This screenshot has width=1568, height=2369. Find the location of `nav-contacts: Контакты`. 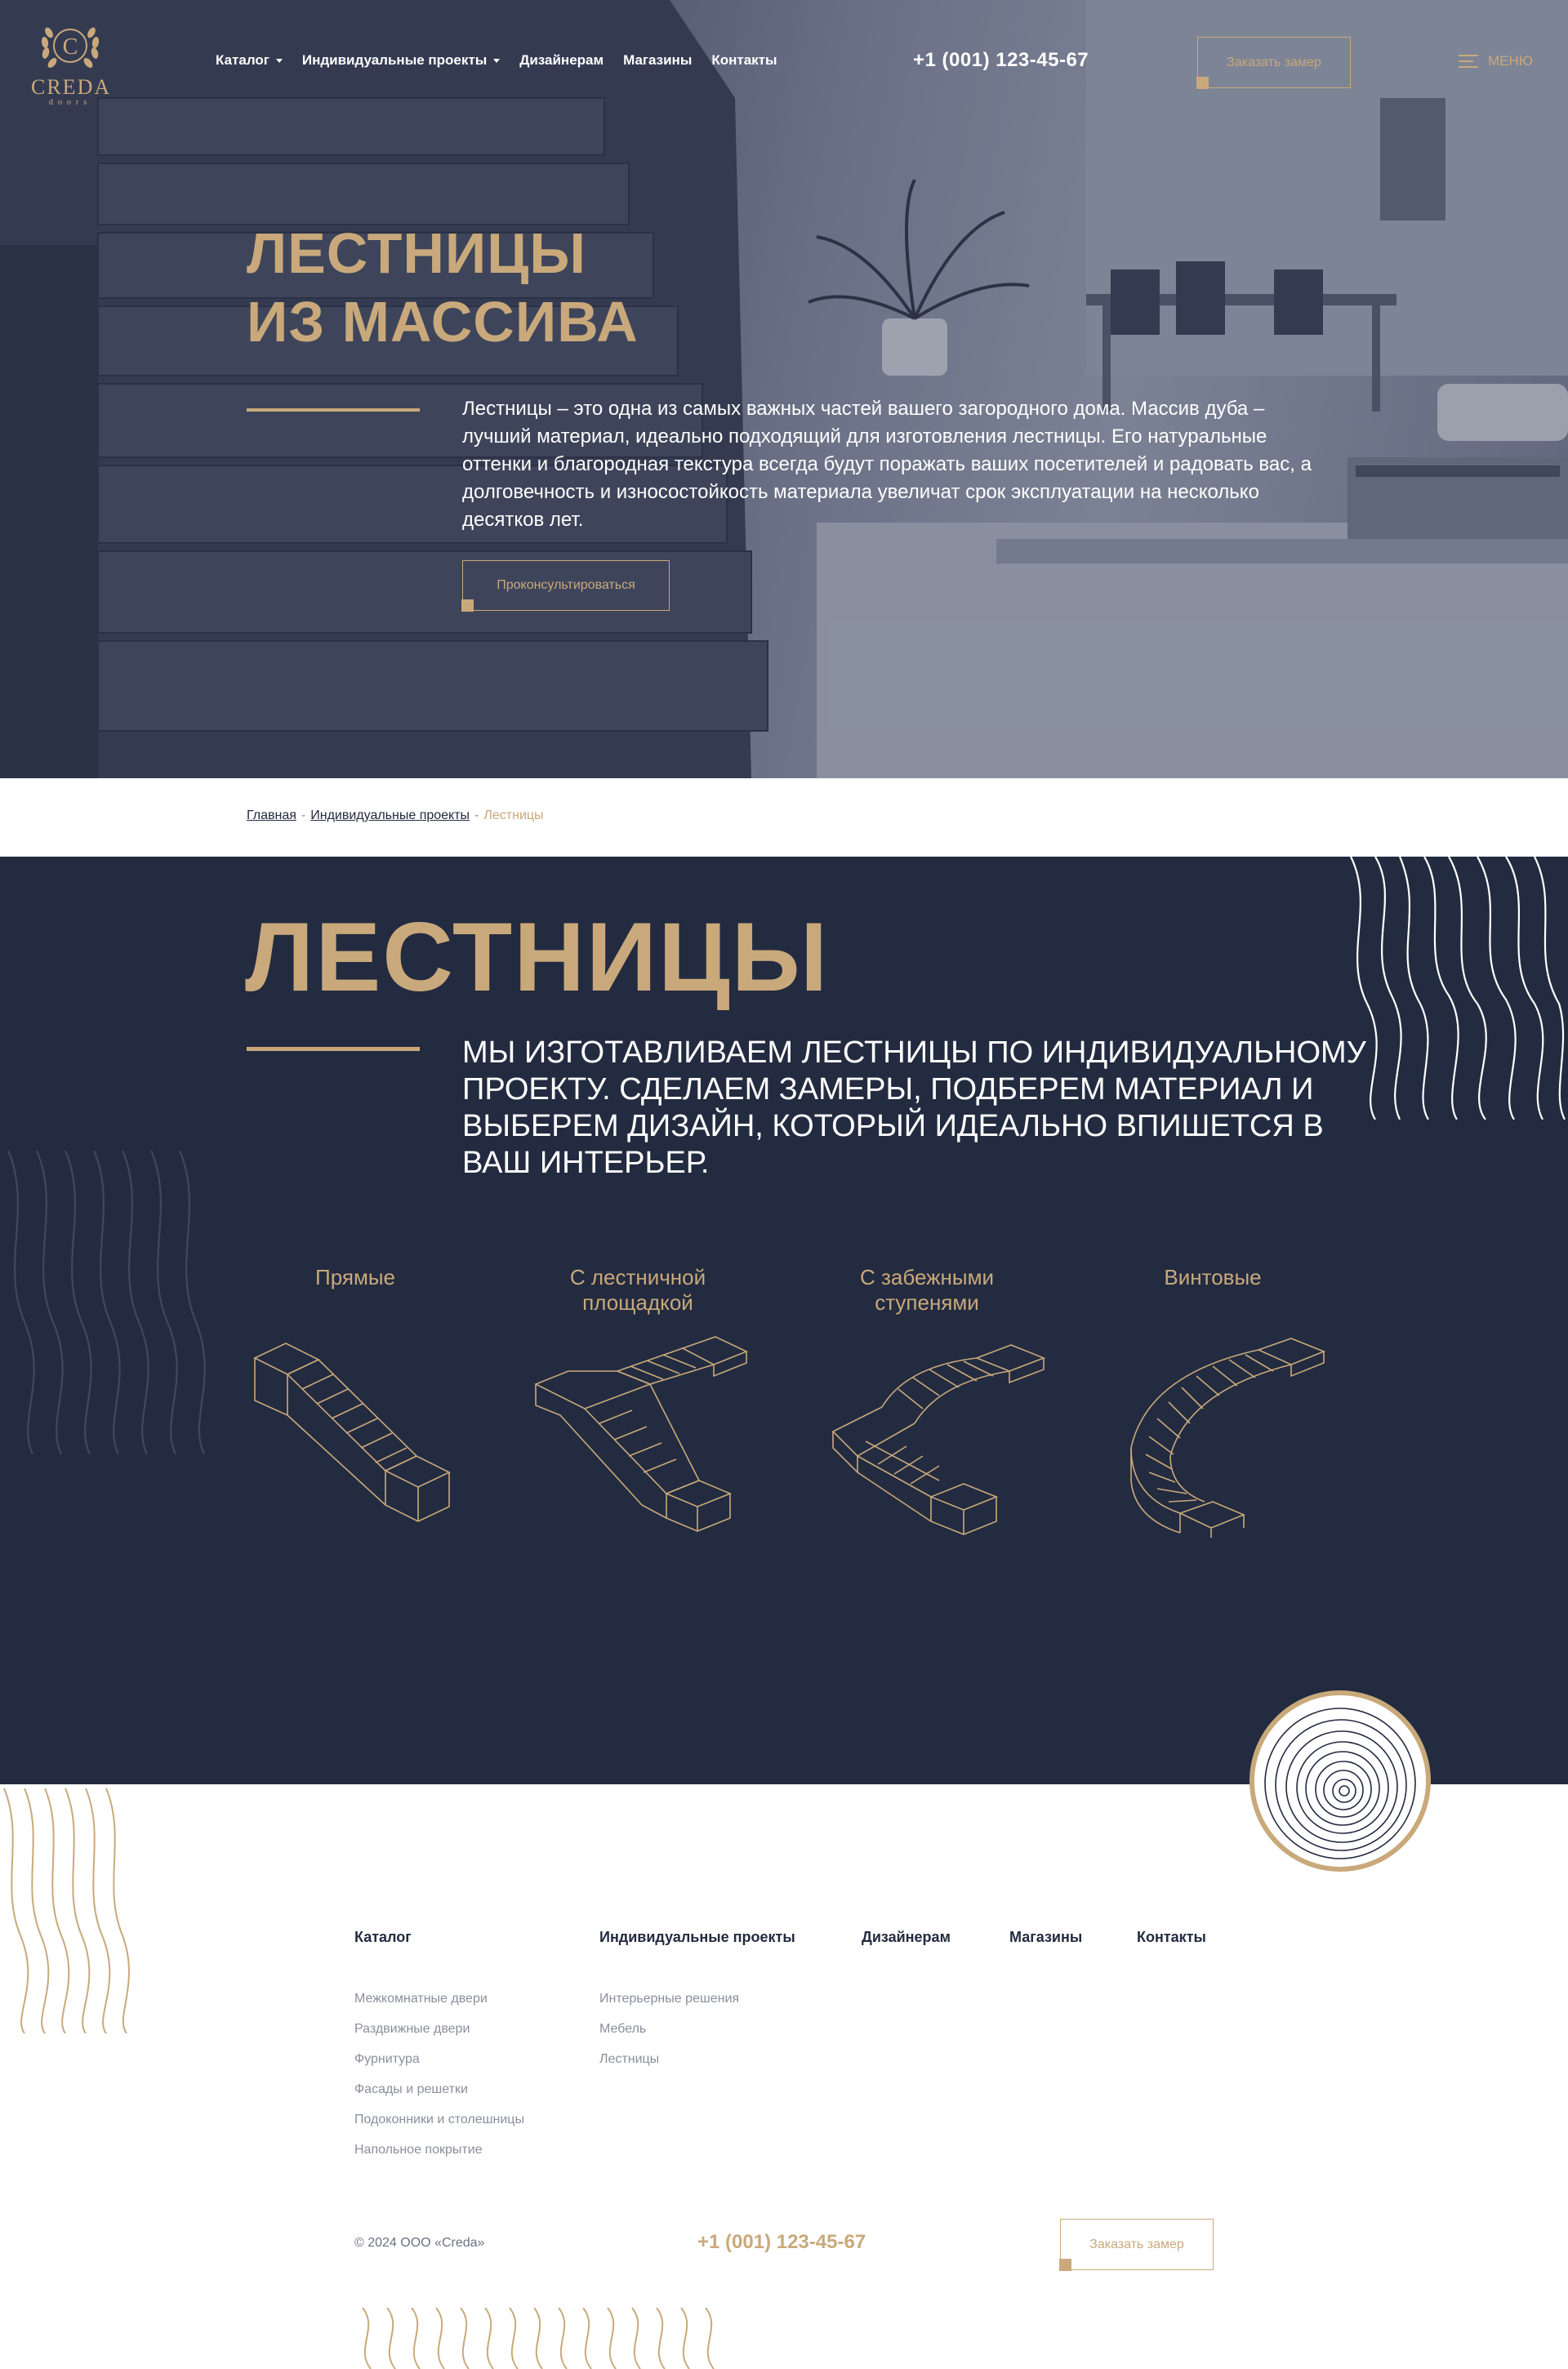

nav-contacts: Контакты is located at coordinates (744, 60).